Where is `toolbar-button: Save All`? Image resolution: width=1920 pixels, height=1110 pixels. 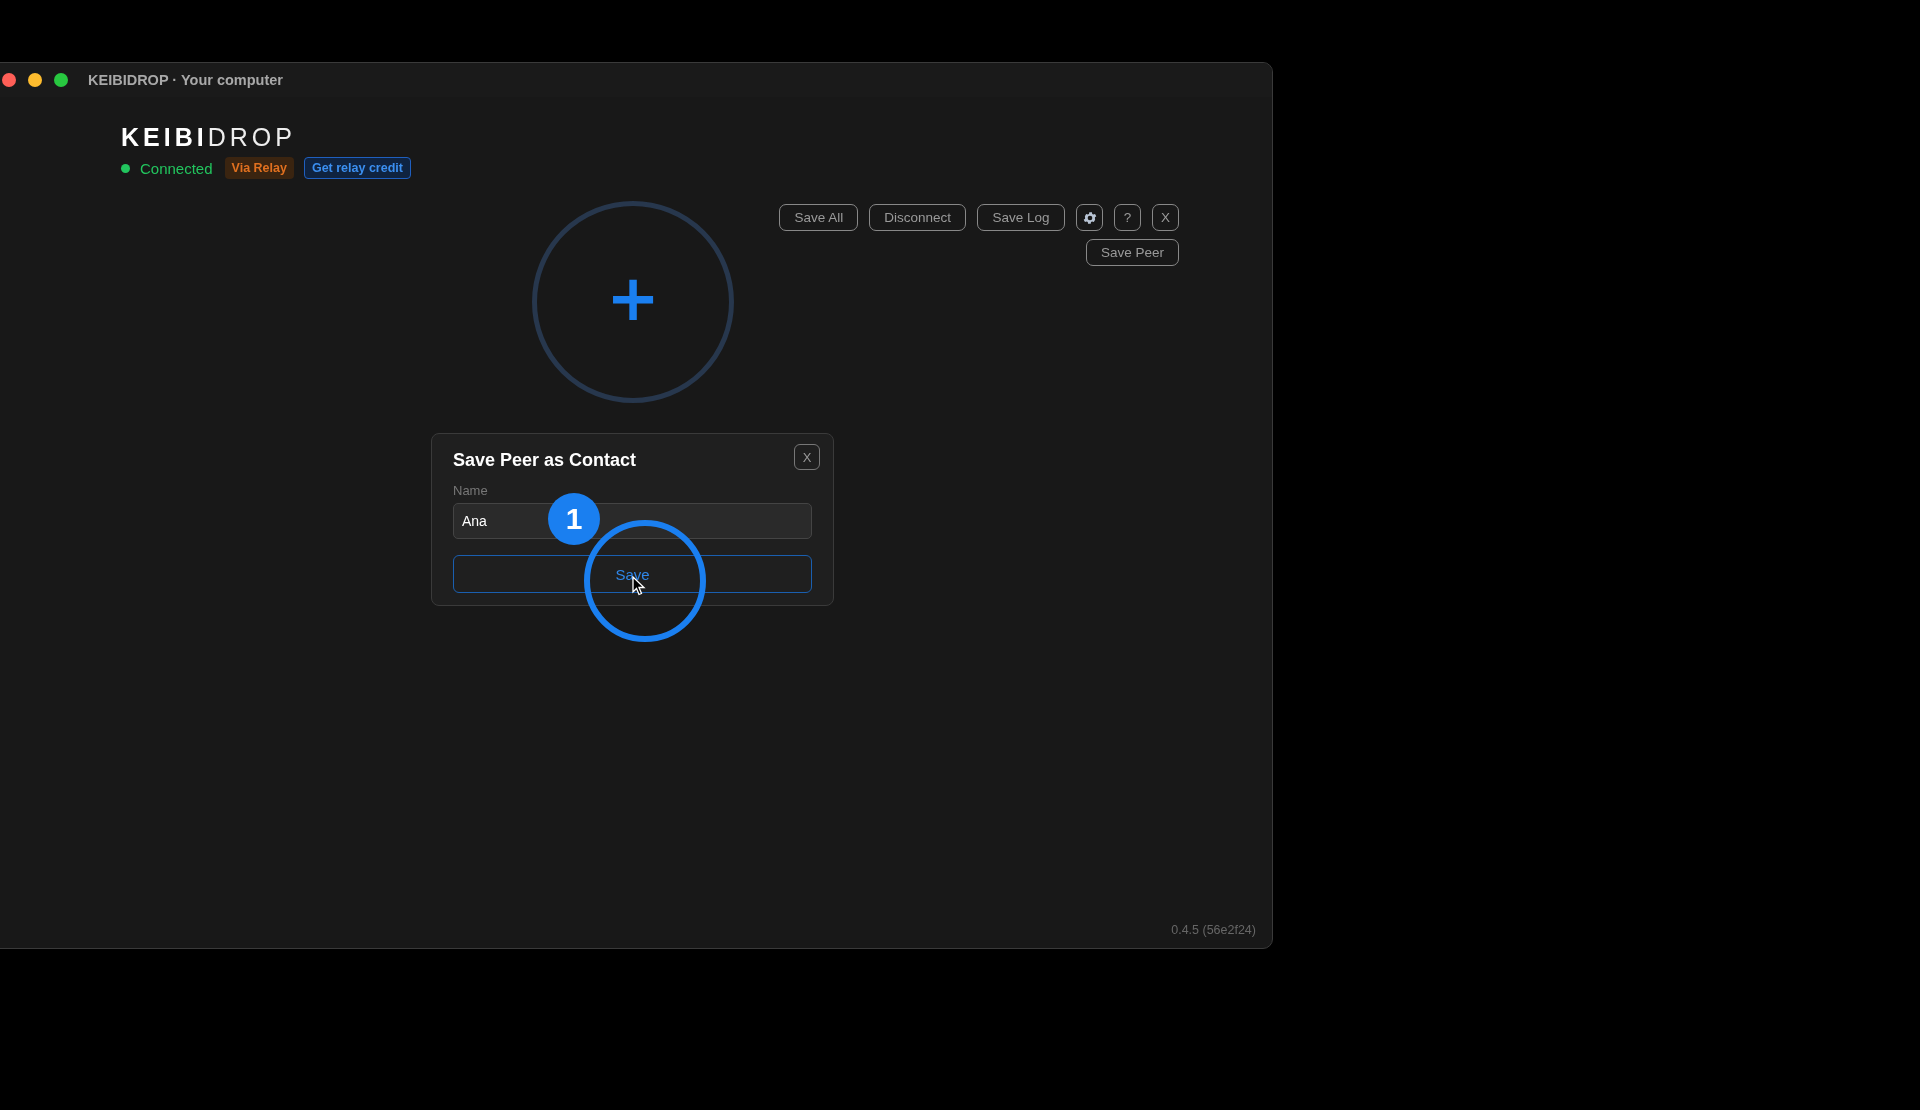 toolbar-button: Save All is located at coordinates (819, 217).